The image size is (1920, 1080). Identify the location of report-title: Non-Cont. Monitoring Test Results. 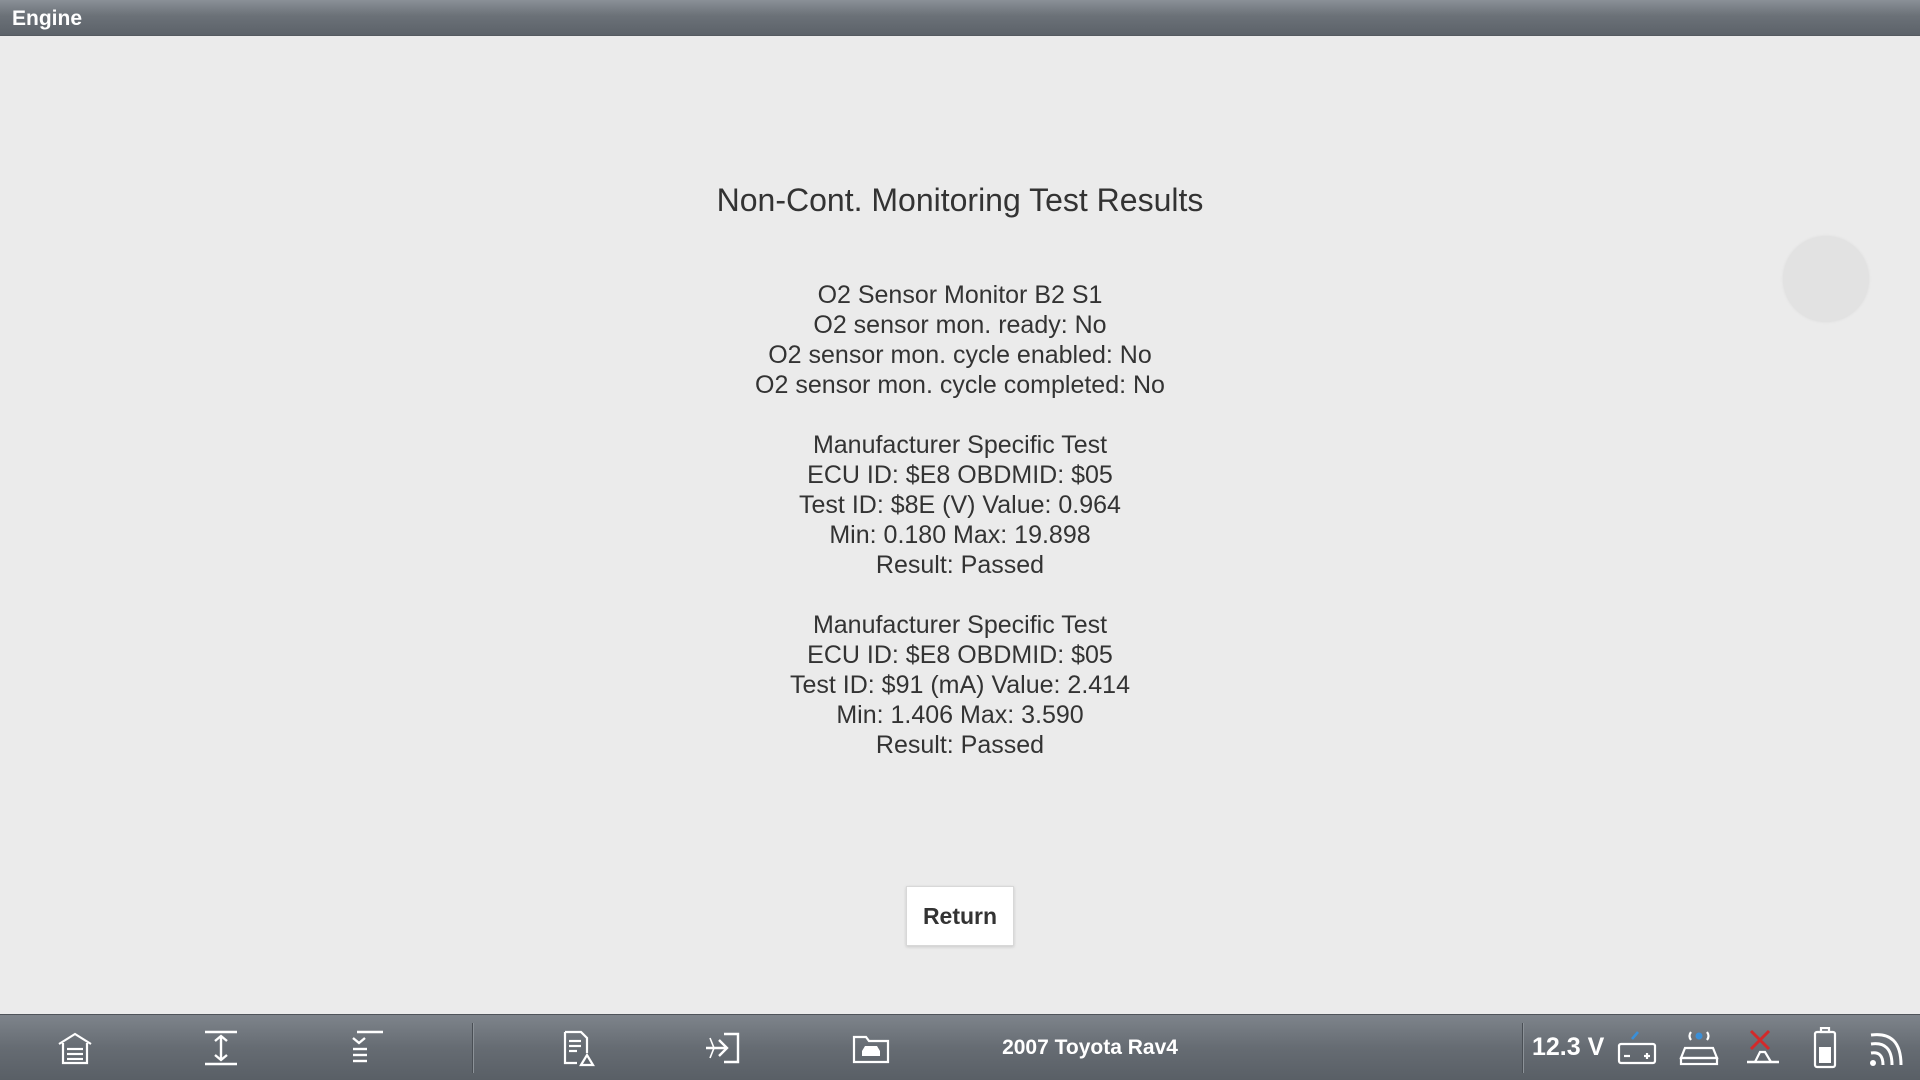
(960, 200).